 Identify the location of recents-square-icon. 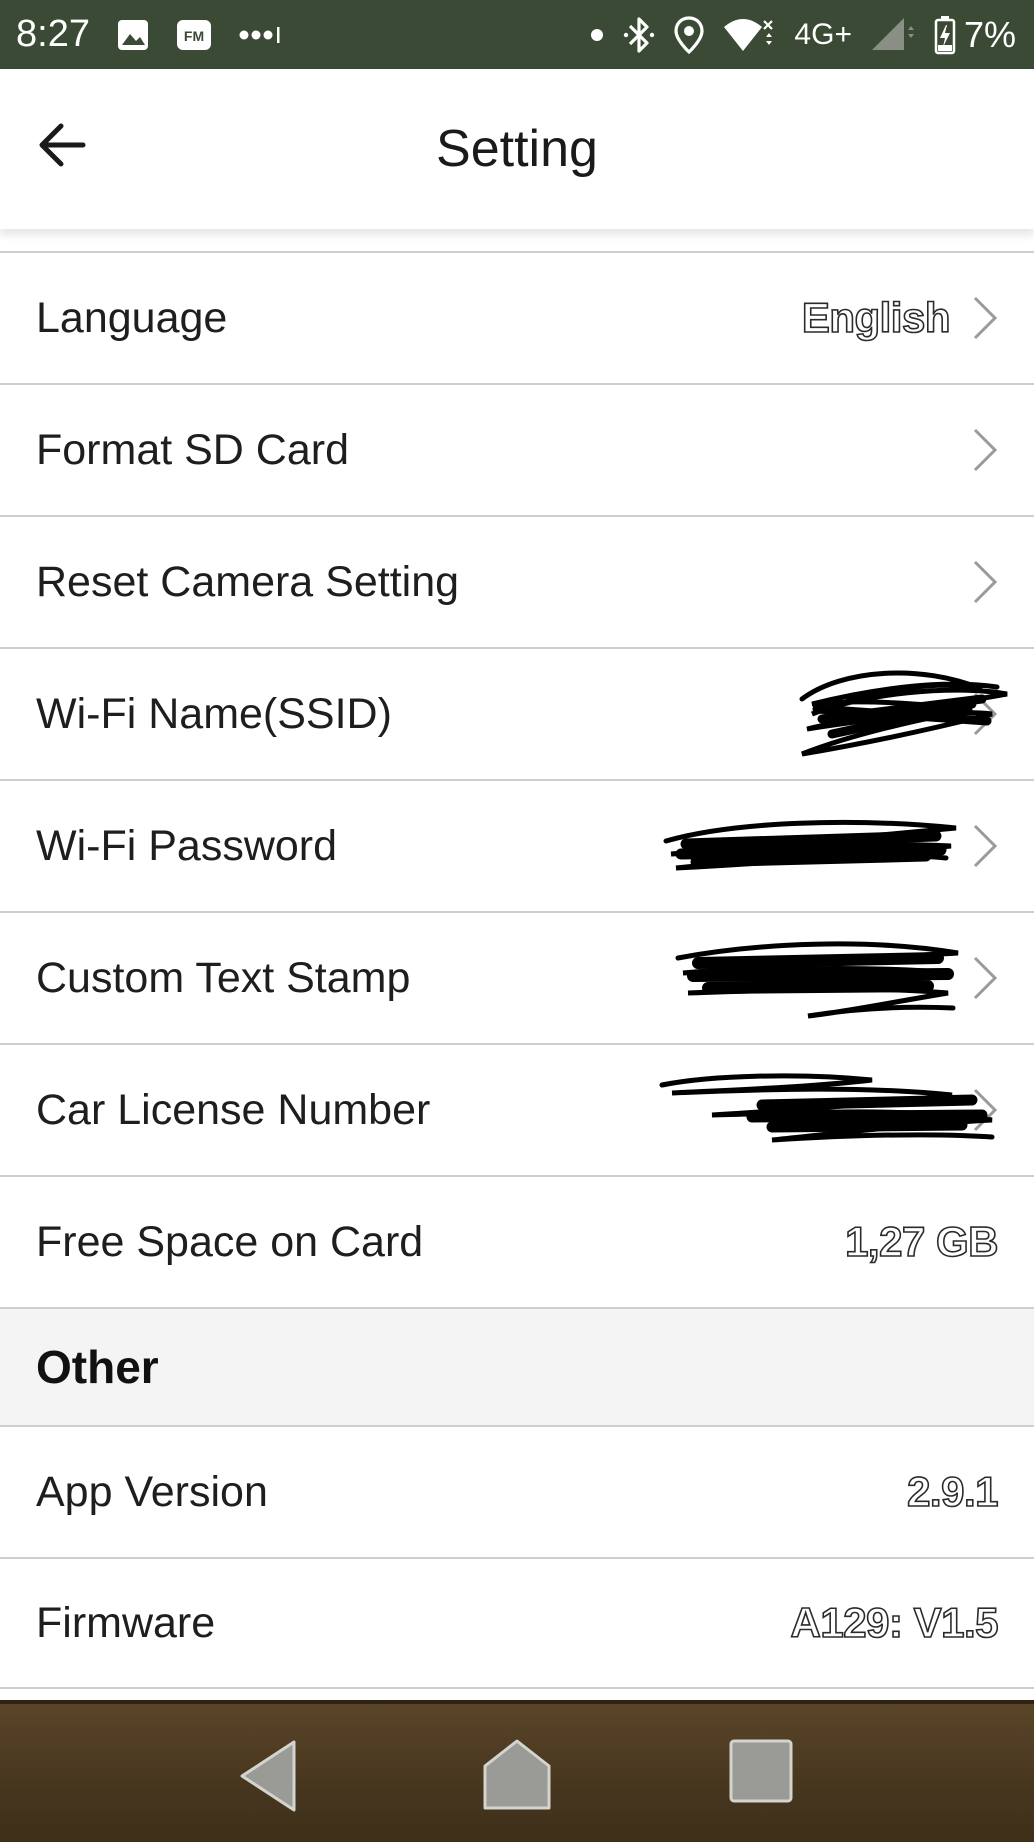
(761, 1771).